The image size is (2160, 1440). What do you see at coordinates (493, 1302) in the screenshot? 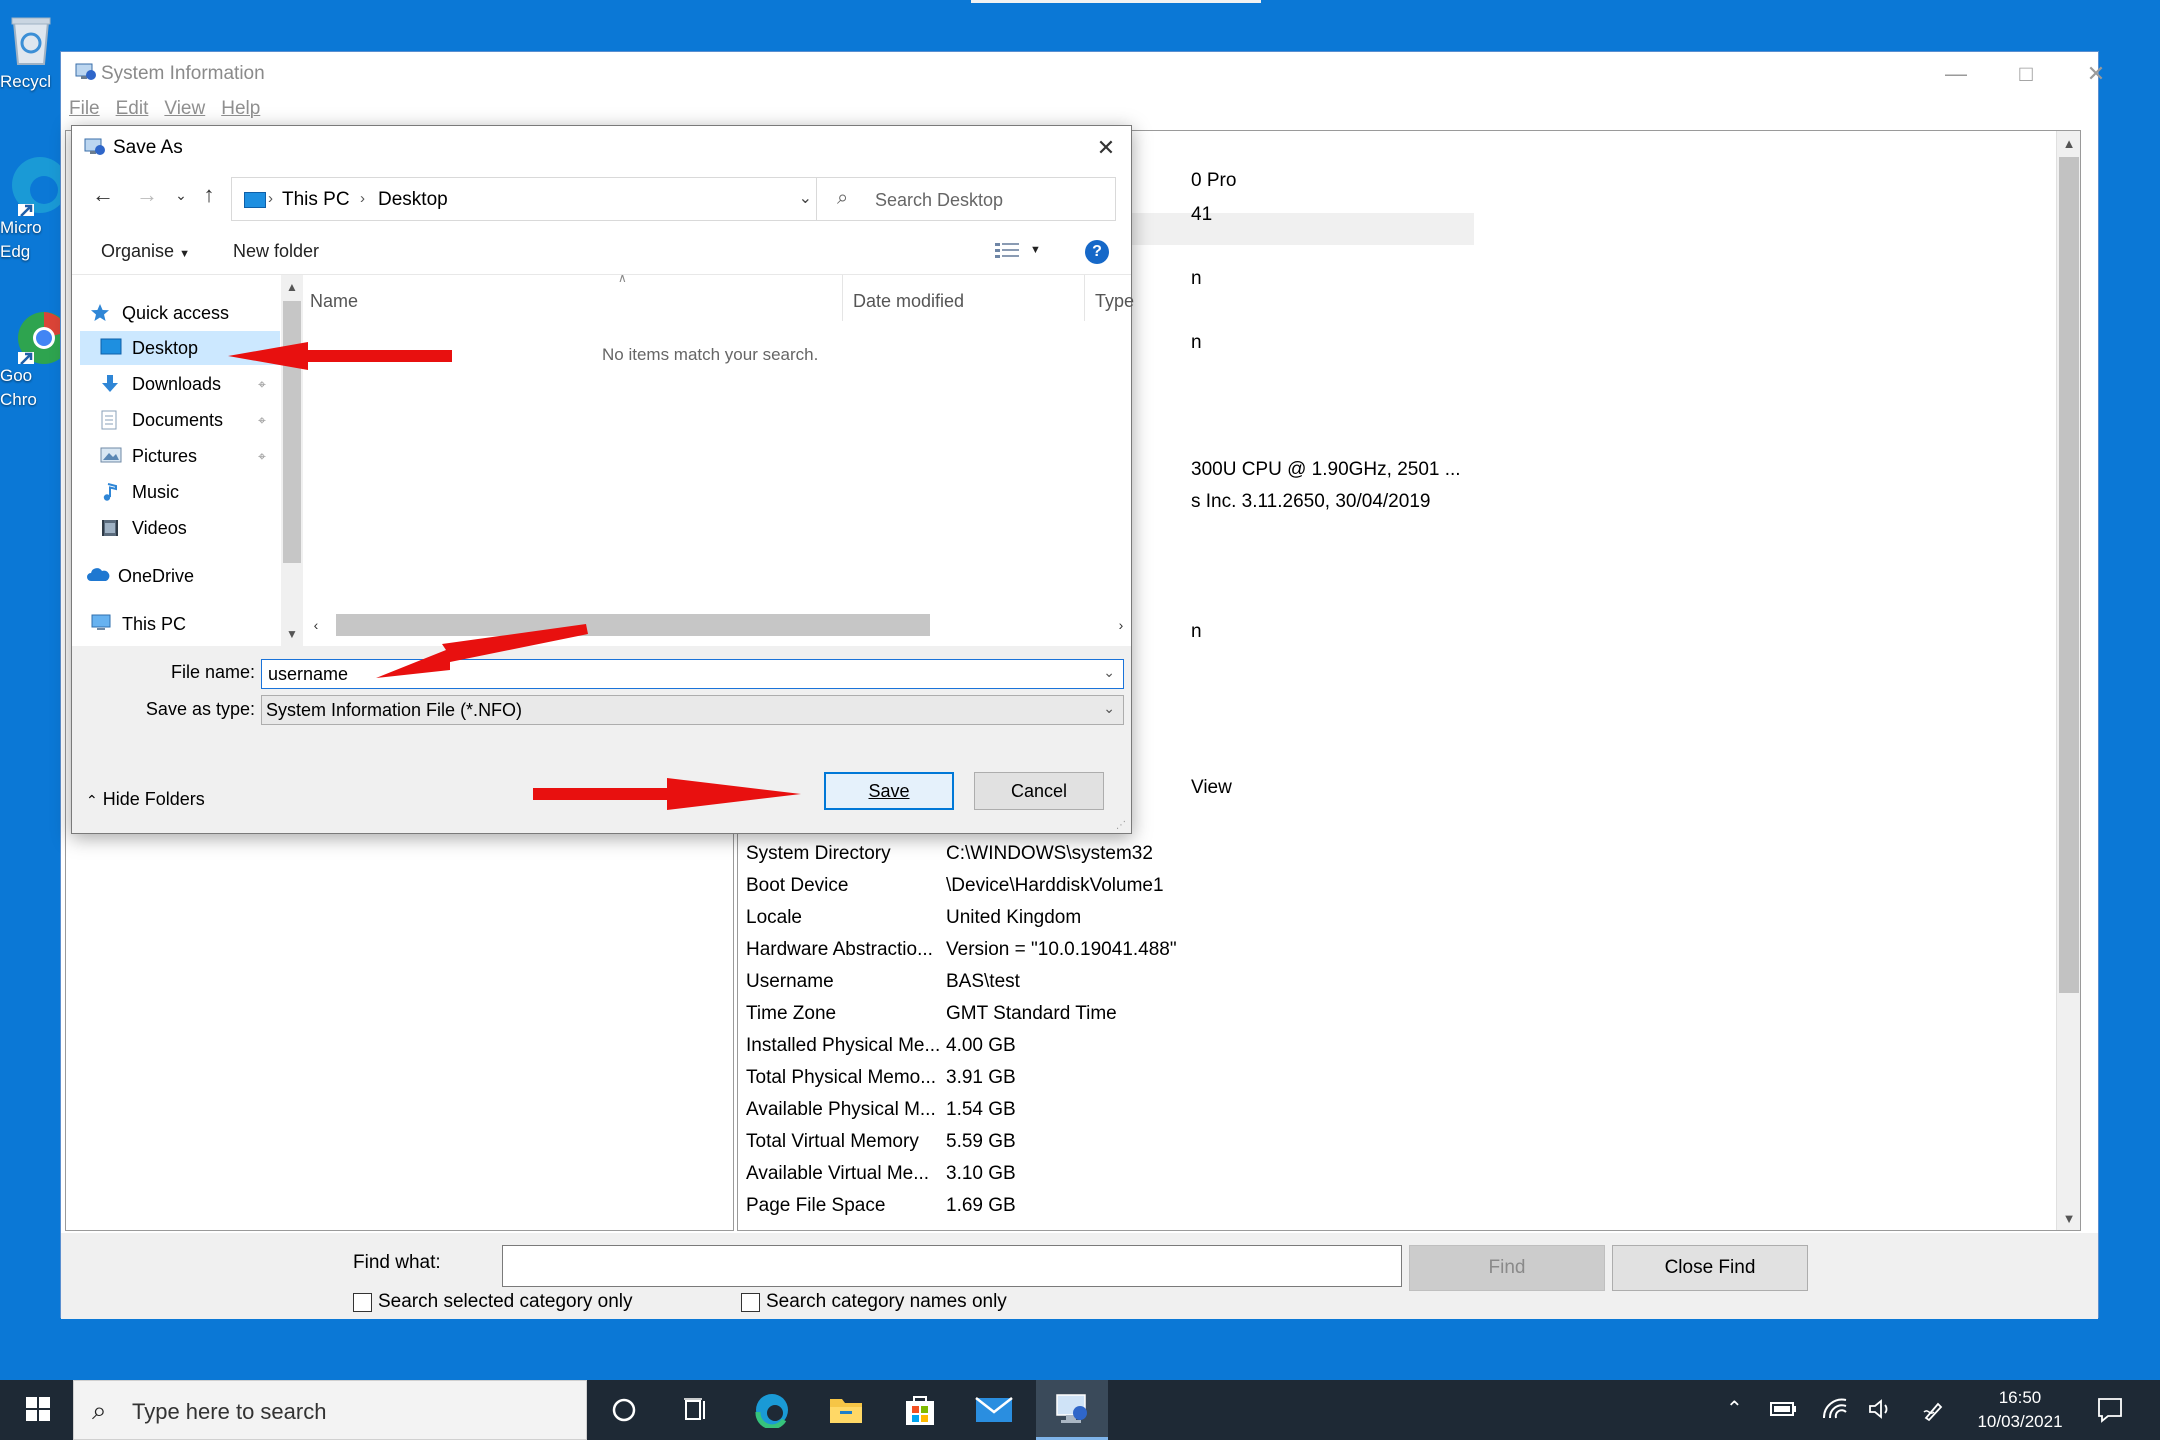
I see `search-selected-category-checkbox: Search selected category only` at bounding box center [493, 1302].